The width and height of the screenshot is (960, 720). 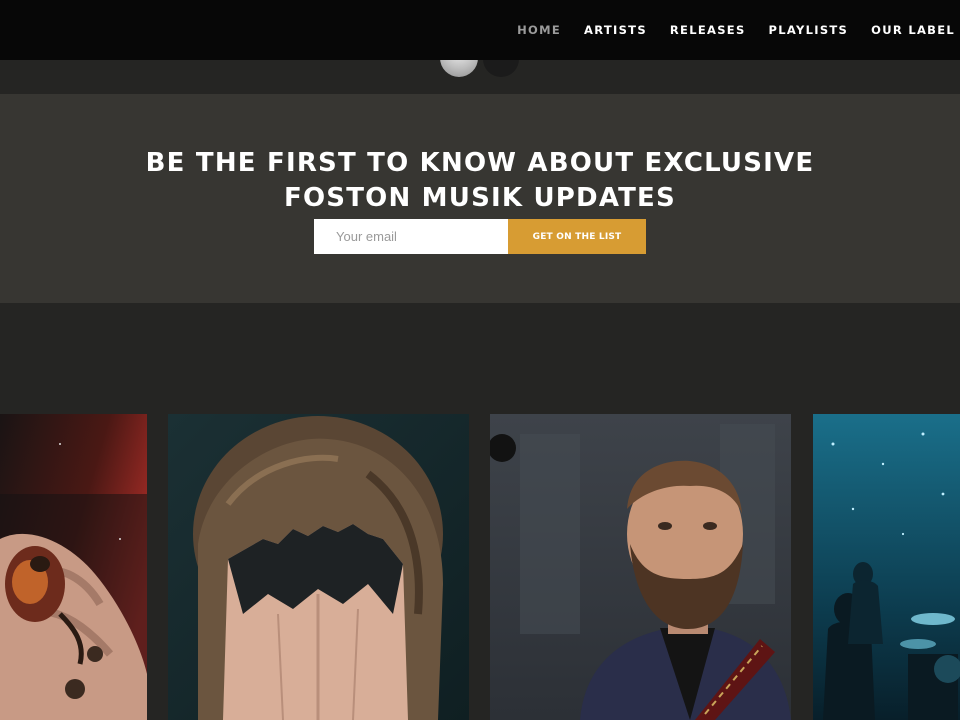 I want to click on bearded-guitarist-photo, so click(x=640, y=567).